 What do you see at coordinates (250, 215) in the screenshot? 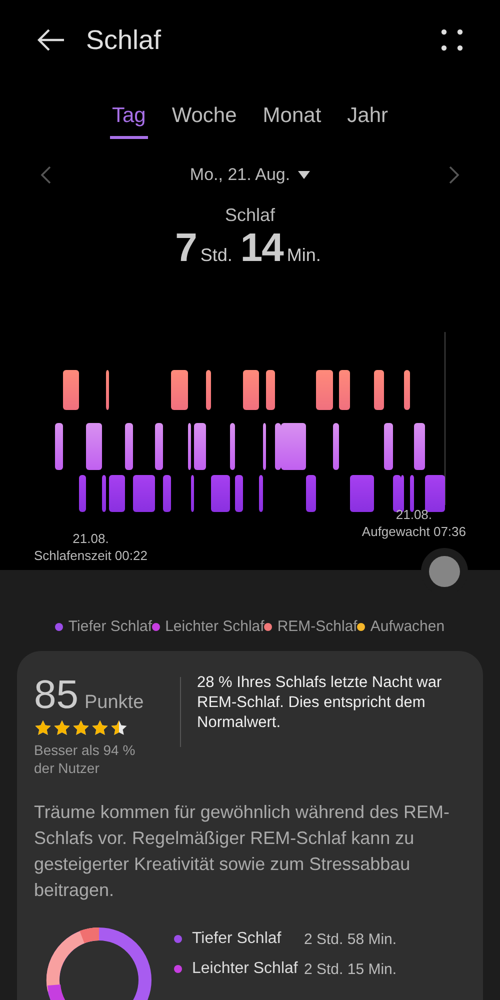
I see `summary-label: Schlaf` at bounding box center [250, 215].